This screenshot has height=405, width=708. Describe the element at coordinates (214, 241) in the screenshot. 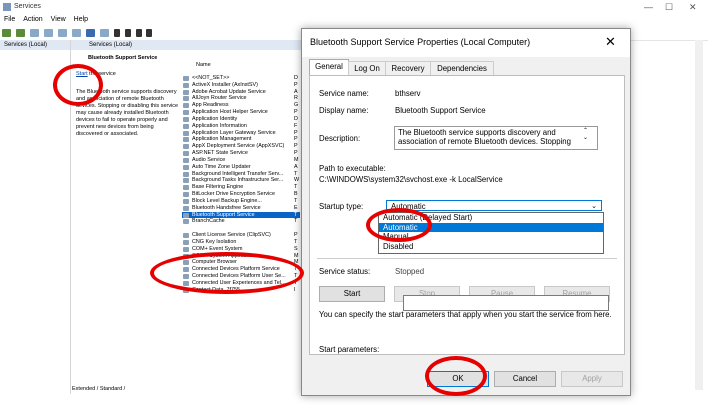

I see `service-name: CNG Key Isolation` at that location.